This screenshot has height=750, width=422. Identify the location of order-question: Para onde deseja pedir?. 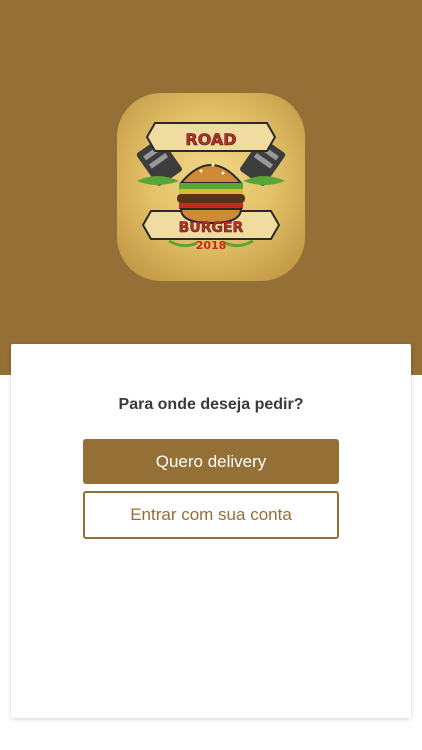
(211, 404).